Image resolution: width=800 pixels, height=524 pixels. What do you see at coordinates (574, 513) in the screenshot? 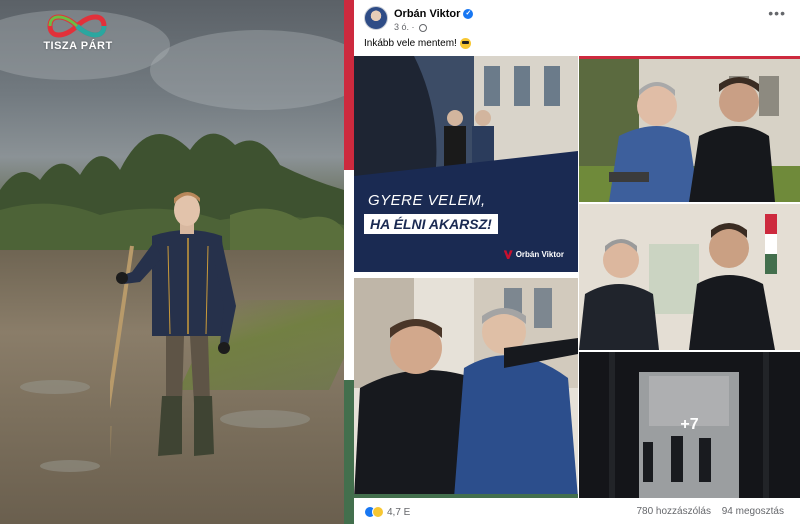
I see `post-footer: 4,7 E 780 hozzászólás 94 megosztás` at bounding box center [574, 513].